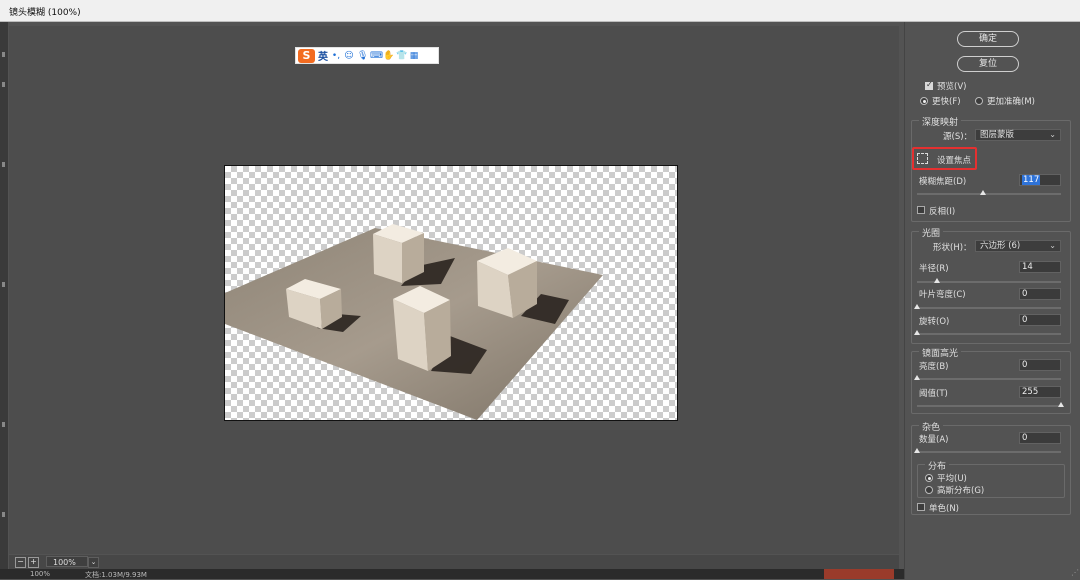  I want to click on ime-toolbar: S 英 •, ☺ 🎙 ⌨ ✋ 👕 ▦, so click(367, 55).